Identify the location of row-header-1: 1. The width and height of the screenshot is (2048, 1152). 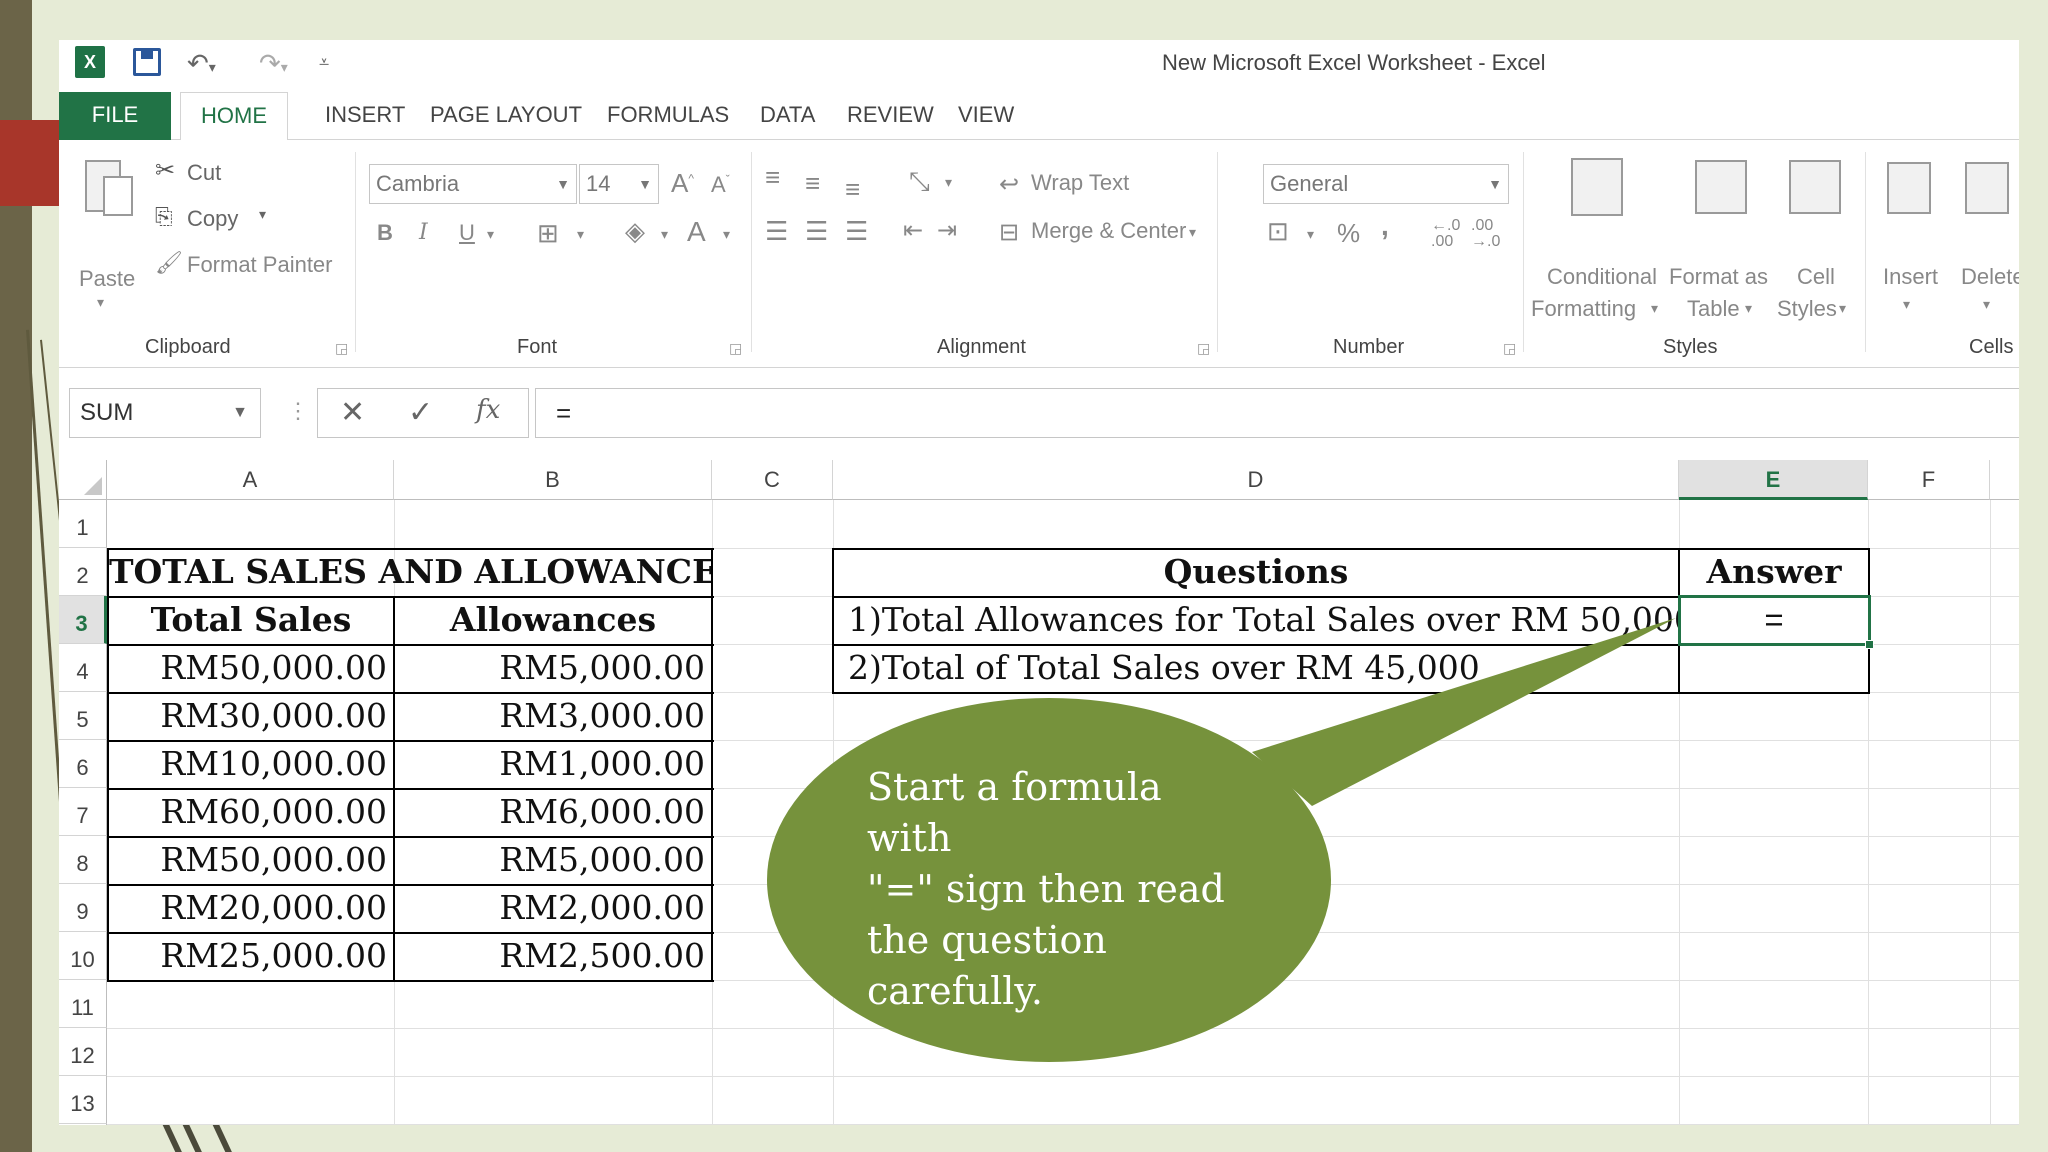
(83, 524).